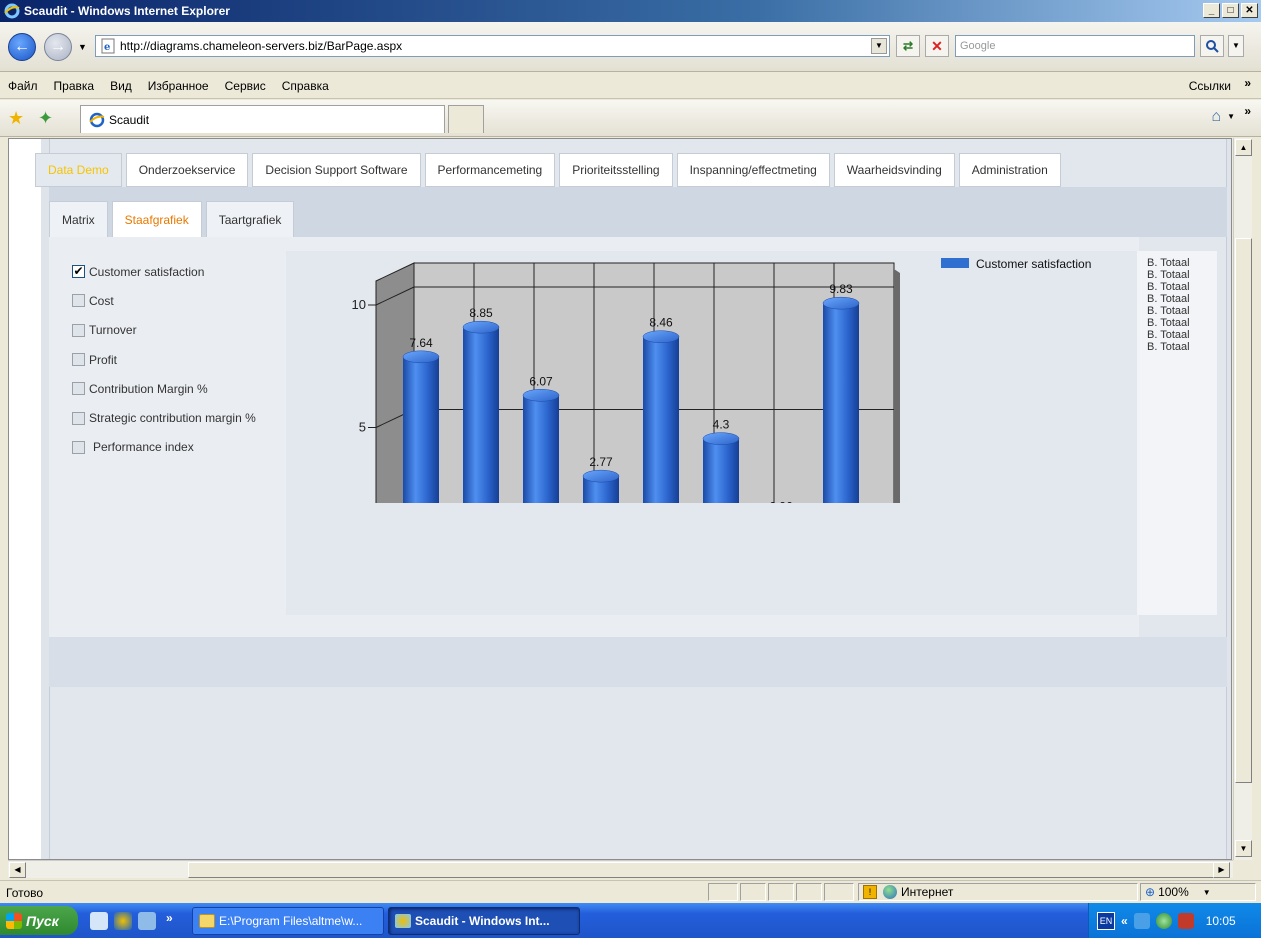  I want to click on sub-tabs: Matrix Staafgrafiek Taartgrafiek, so click(172, 219).